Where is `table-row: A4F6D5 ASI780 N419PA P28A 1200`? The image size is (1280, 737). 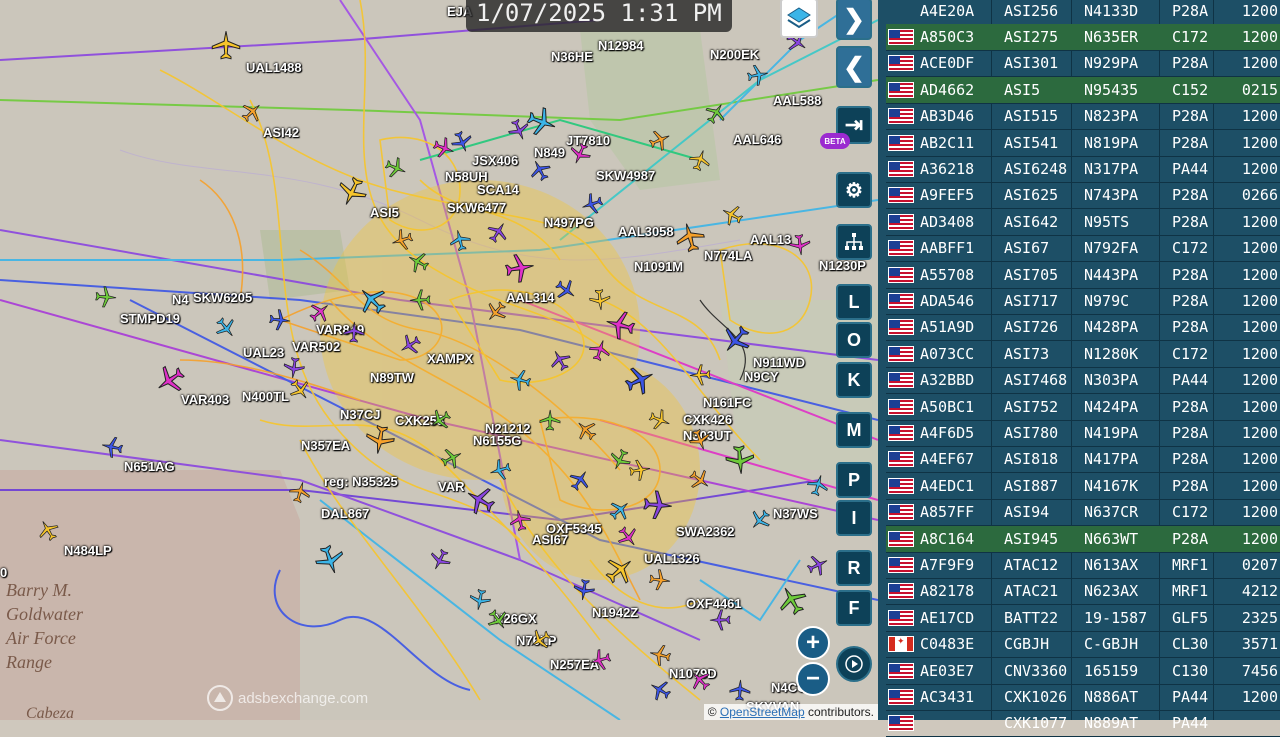 table-row: A4F6D5 ASI780 N419PA P28A 1200 is located at coordinates (1083, 433).